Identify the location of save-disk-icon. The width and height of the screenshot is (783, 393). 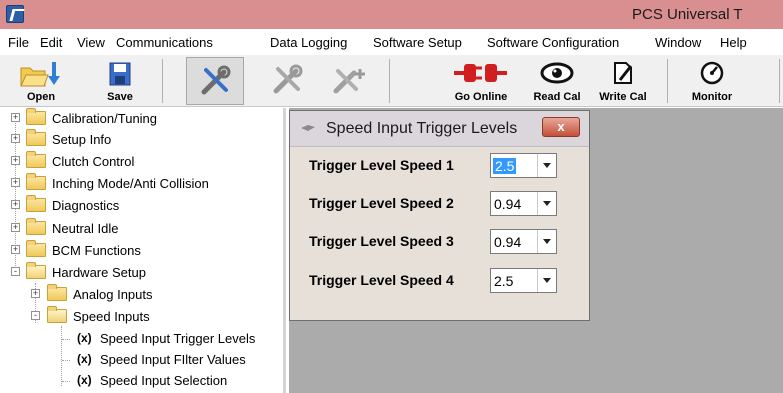
(120, 74).